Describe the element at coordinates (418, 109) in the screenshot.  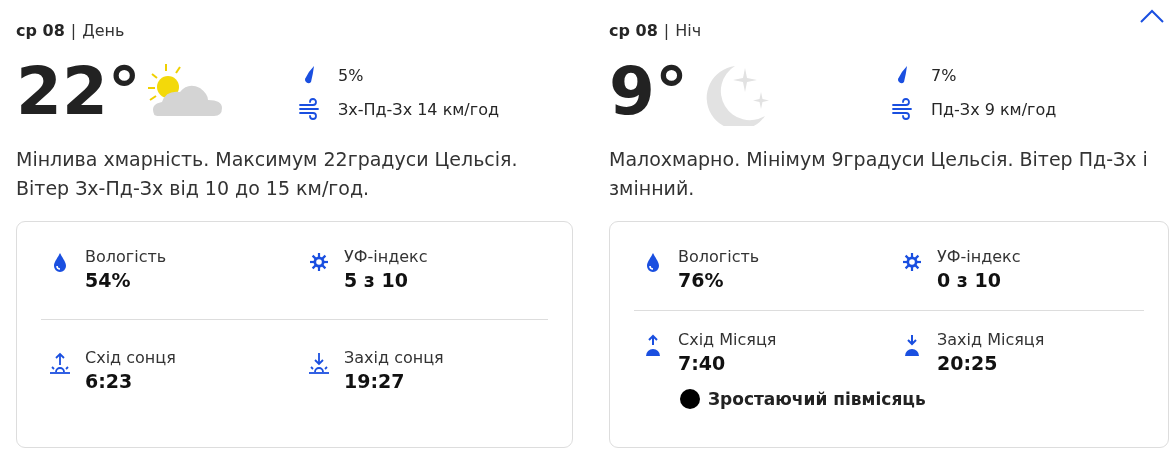
I see `wind-value: Зх-Пд-Зх 14 км/год` at that location.